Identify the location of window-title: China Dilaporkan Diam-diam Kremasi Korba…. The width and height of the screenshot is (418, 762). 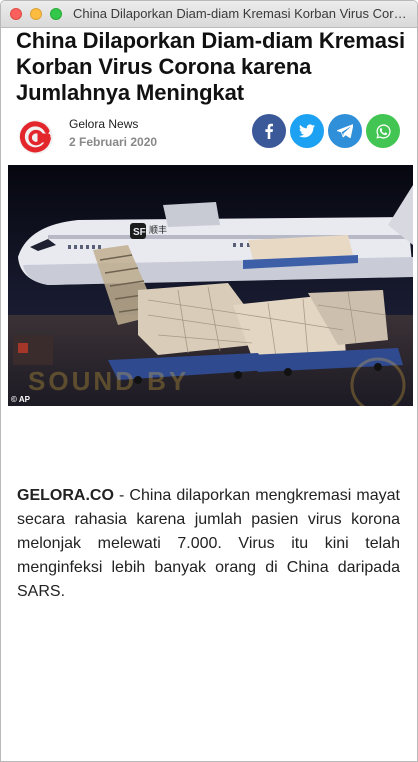
(240, 13).